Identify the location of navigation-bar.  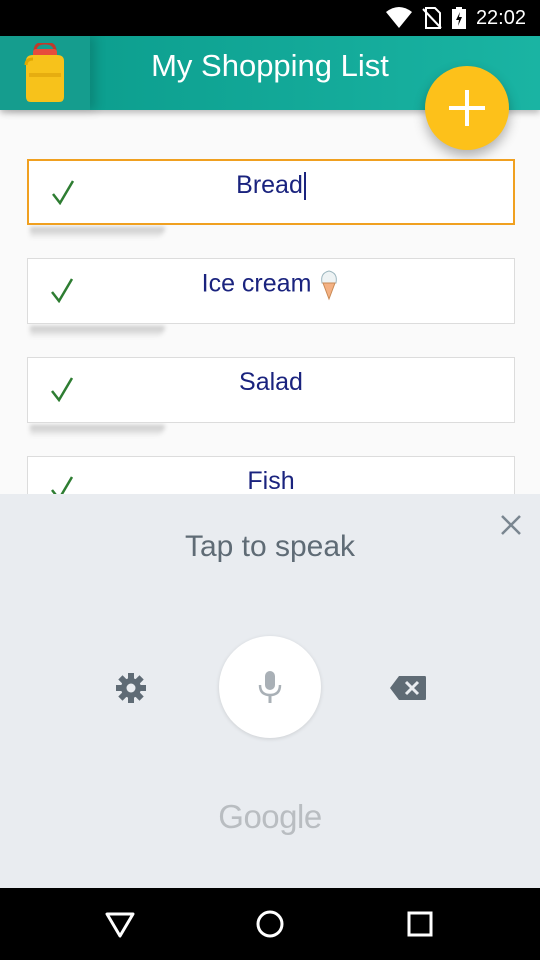
(270, 924).